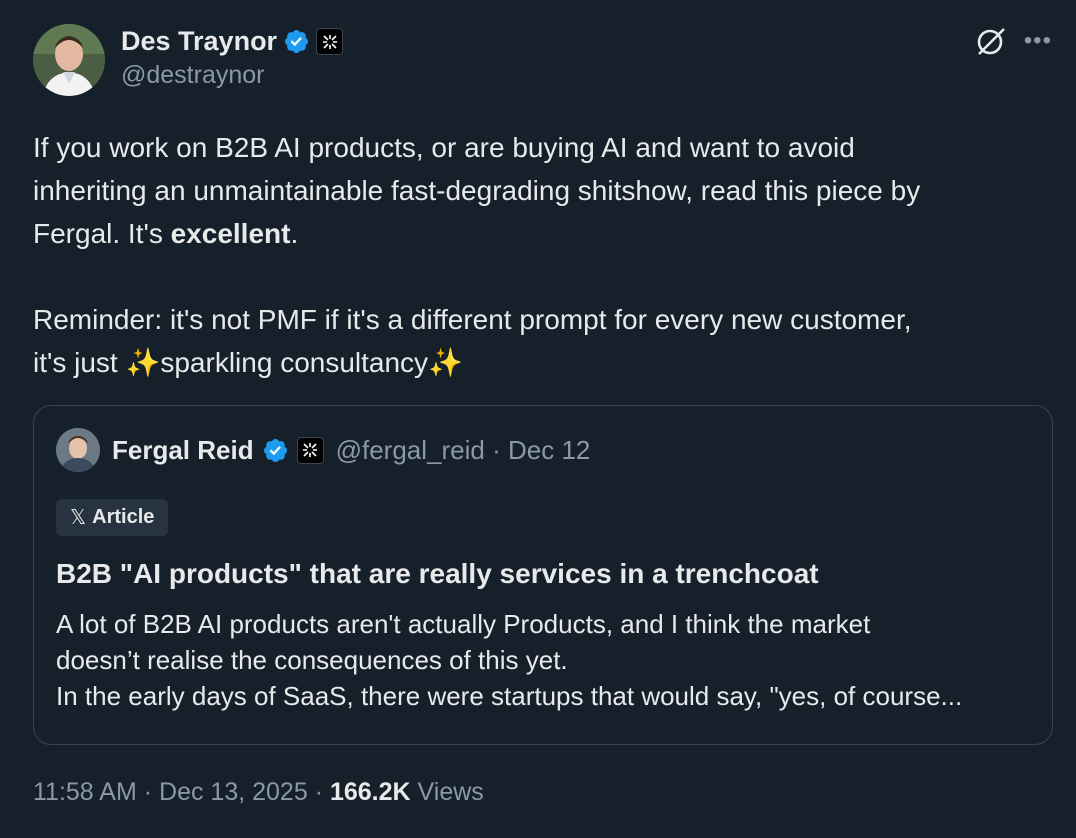  What do you see at coordinates (230, 233) in the screenshot?
I see `tweet-bold-text: excellent` at bounding box center [230, 233].